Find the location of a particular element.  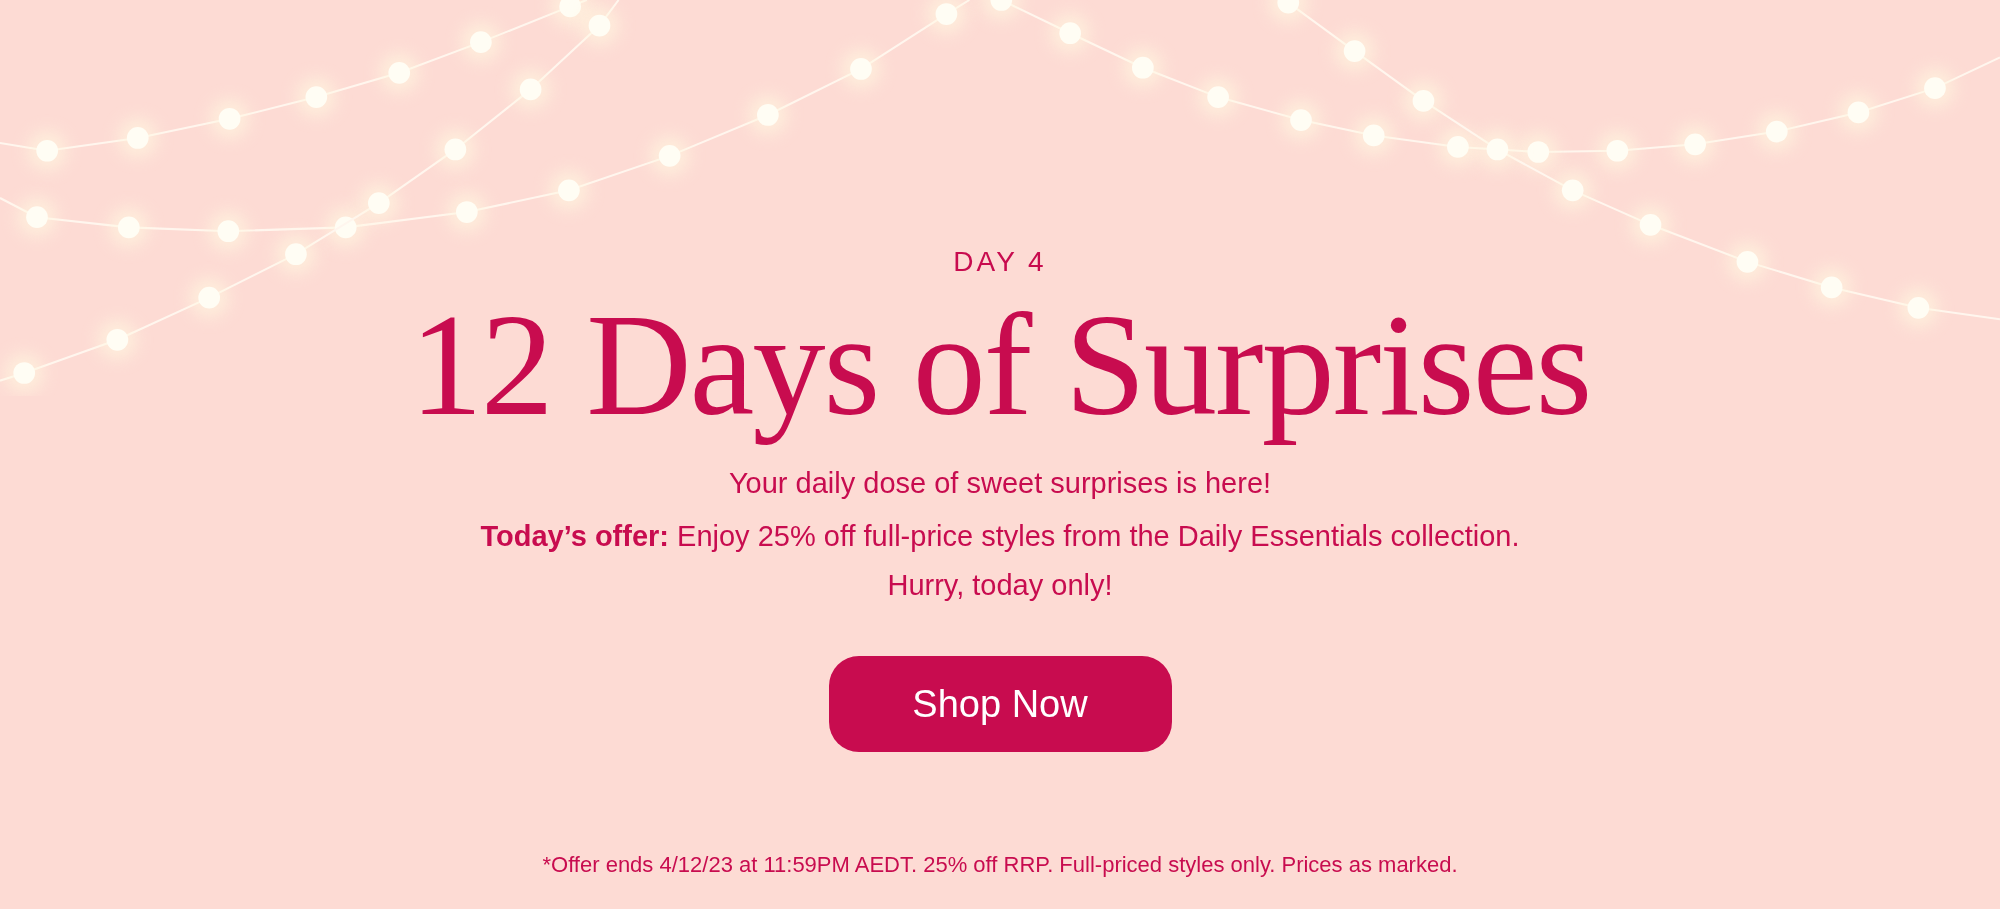

eyebrow-label: DAY 4 is located at coordinates (1000, 262).